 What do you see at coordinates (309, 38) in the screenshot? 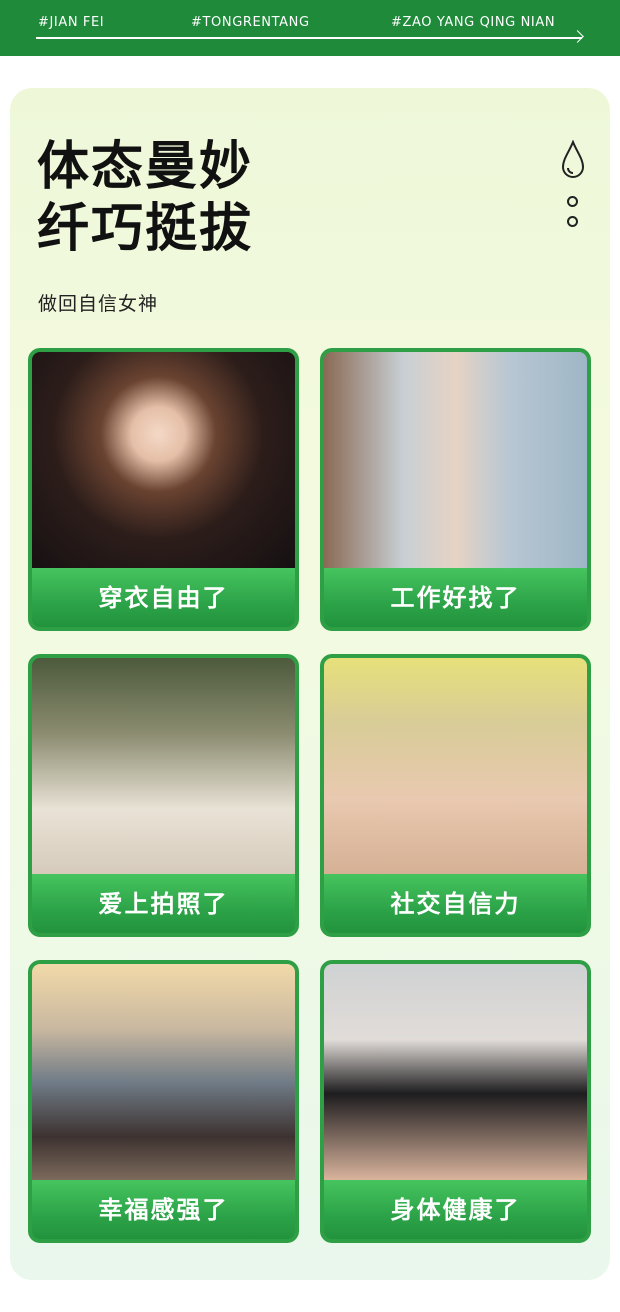
I see `arrow-line` at bounding box center [309, 38].